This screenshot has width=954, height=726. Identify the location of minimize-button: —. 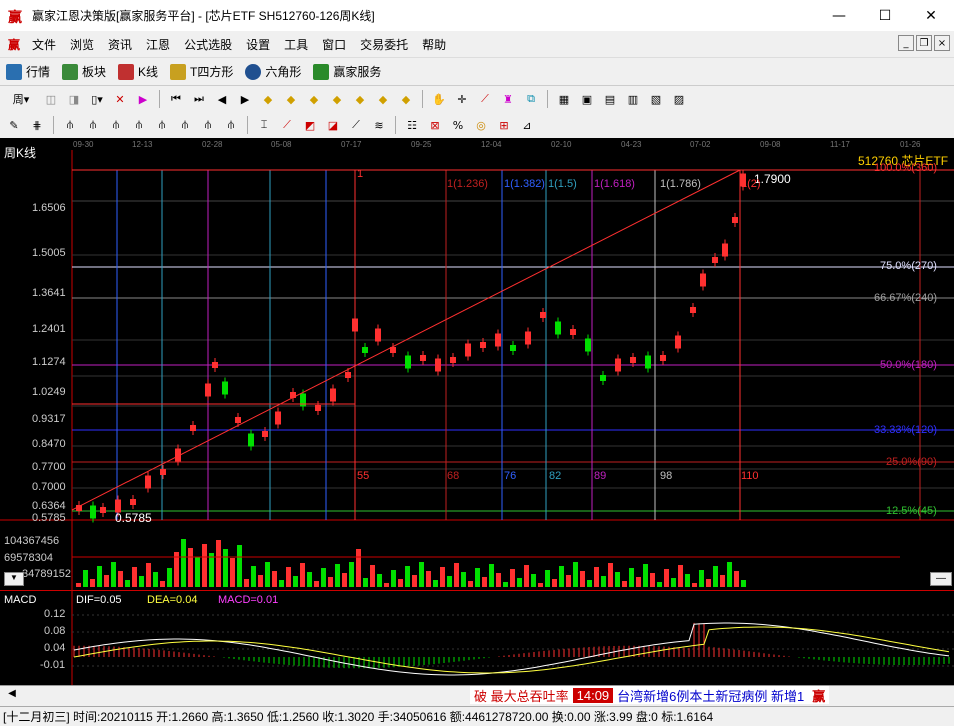
(839, 15).